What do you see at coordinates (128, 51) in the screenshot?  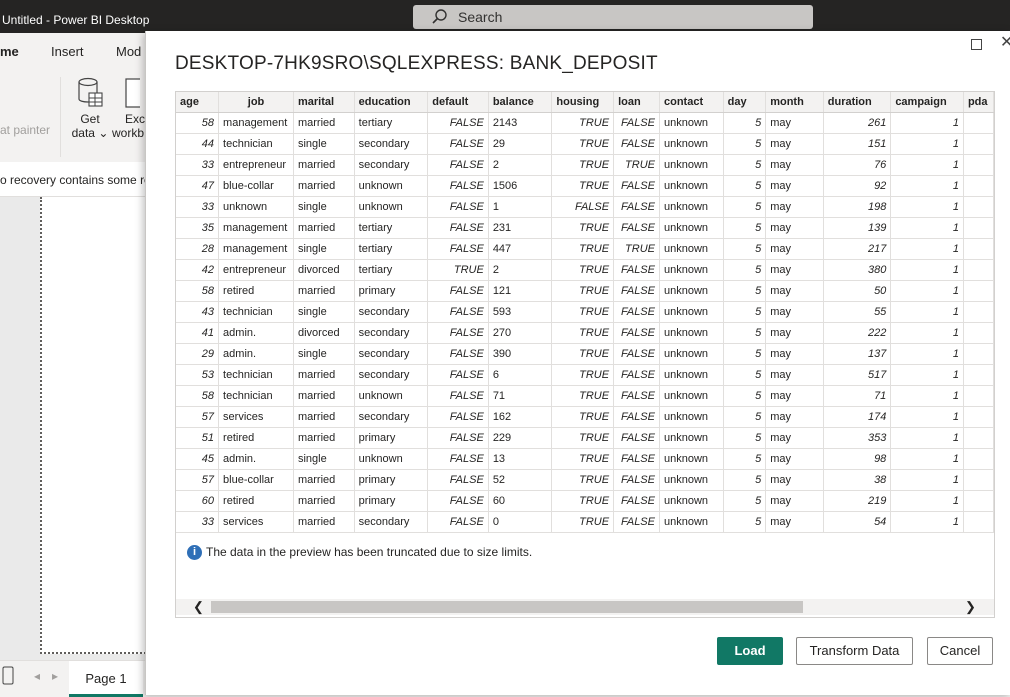 I see `tab-modeling: Mod` at bounding box center [128, 51].